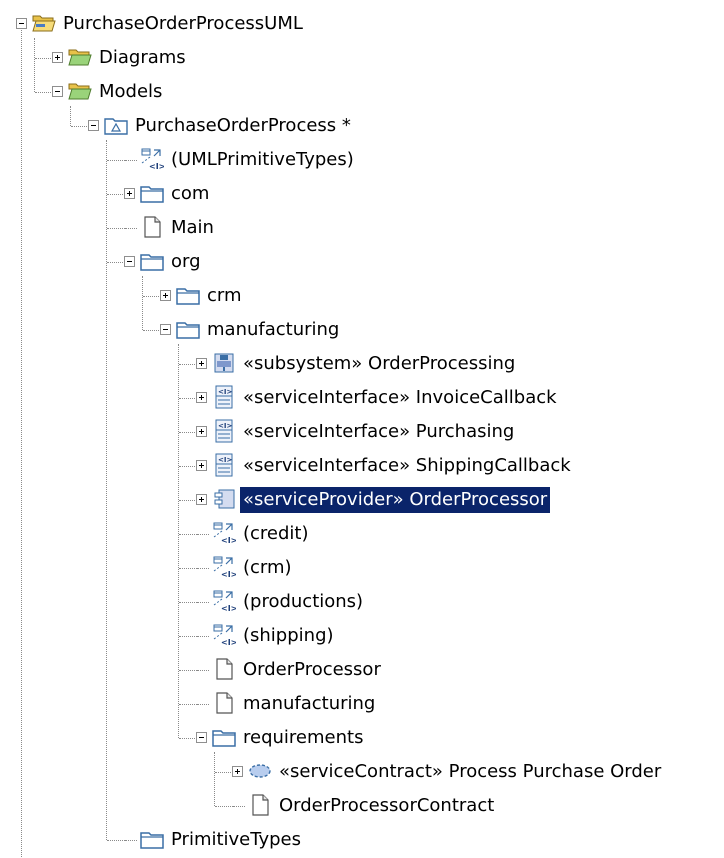 The height and width of the screenshot is (858, 724). I want to click on interface-icon: <I>, so click(224, 397).